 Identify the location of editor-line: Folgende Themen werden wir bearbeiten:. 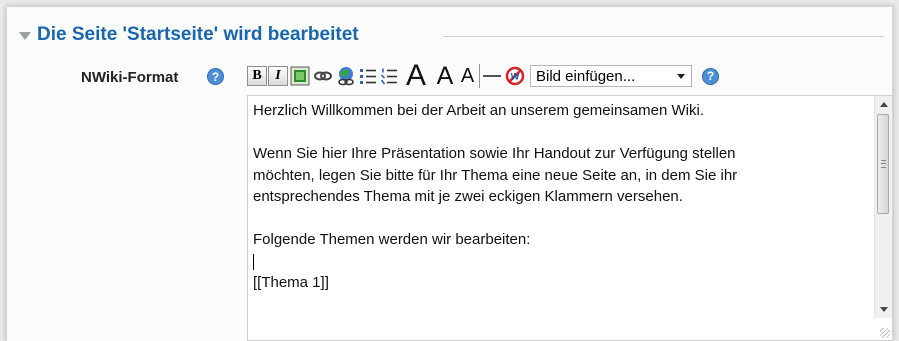
(392, 239).